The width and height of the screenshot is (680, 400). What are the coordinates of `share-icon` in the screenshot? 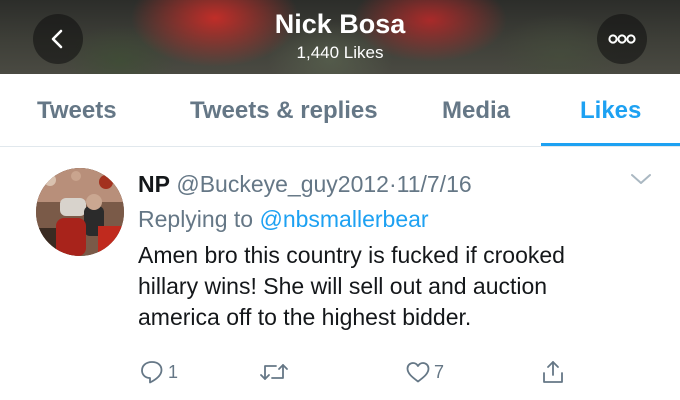 It's located at (553, 372).